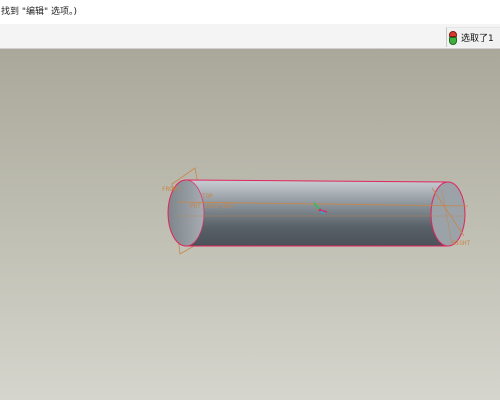  I want to click on message-text: 找到 "编辑" 选项。), so click(39, 12).